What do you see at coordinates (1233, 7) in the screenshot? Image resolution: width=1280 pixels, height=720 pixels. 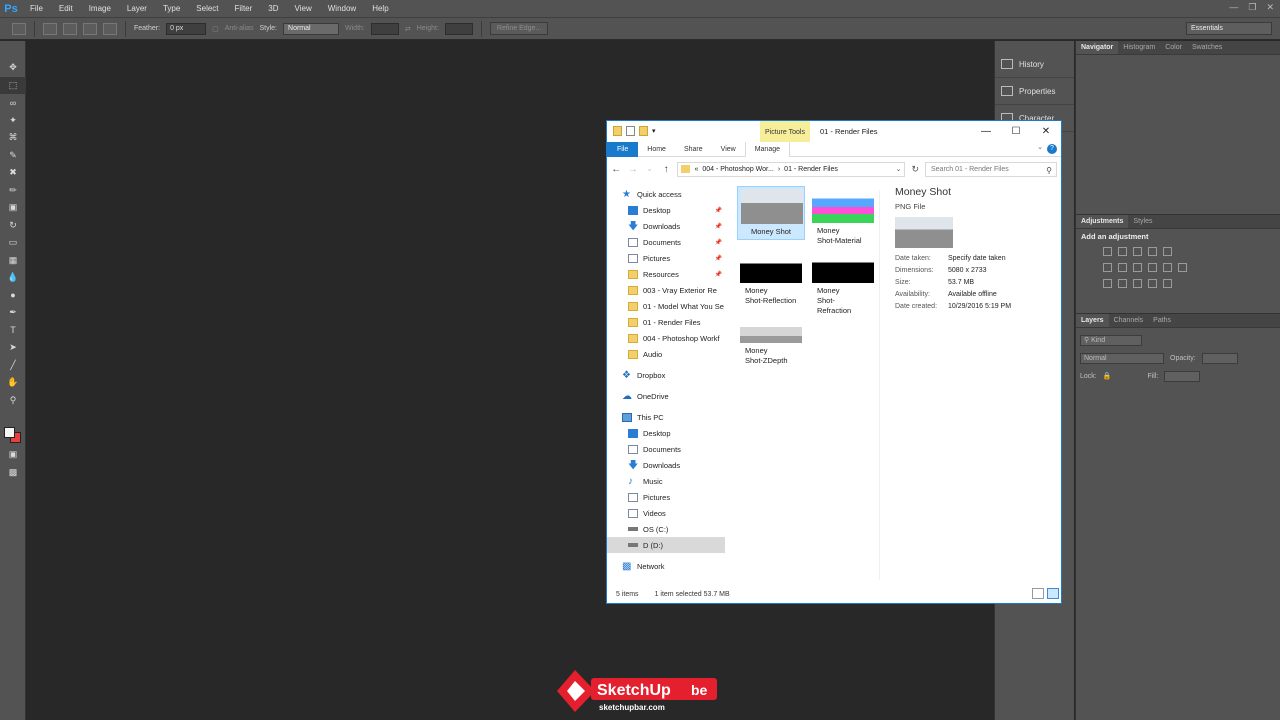 I see `minimize-icon: —` at bounding box center [1233, 7].